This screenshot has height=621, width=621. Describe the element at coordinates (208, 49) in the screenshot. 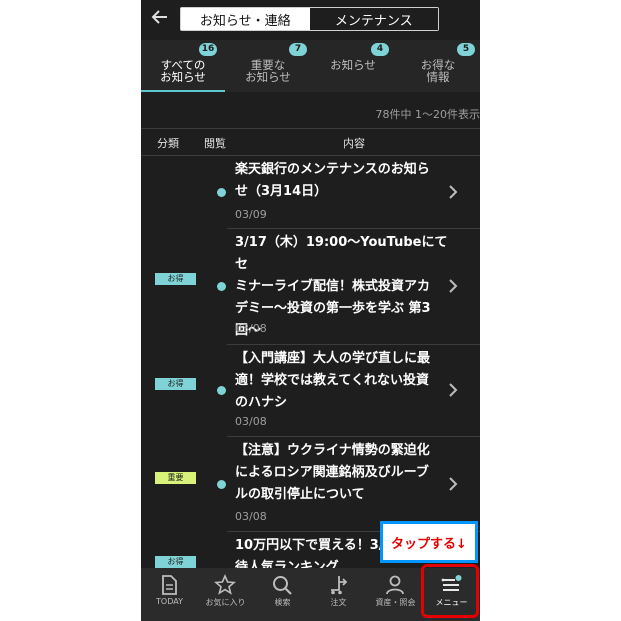

I see `tab-badge: 16` at that location.